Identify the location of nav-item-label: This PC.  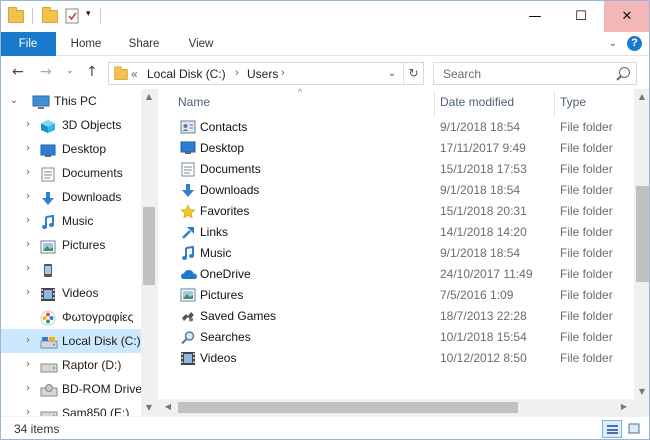
(75, 101).